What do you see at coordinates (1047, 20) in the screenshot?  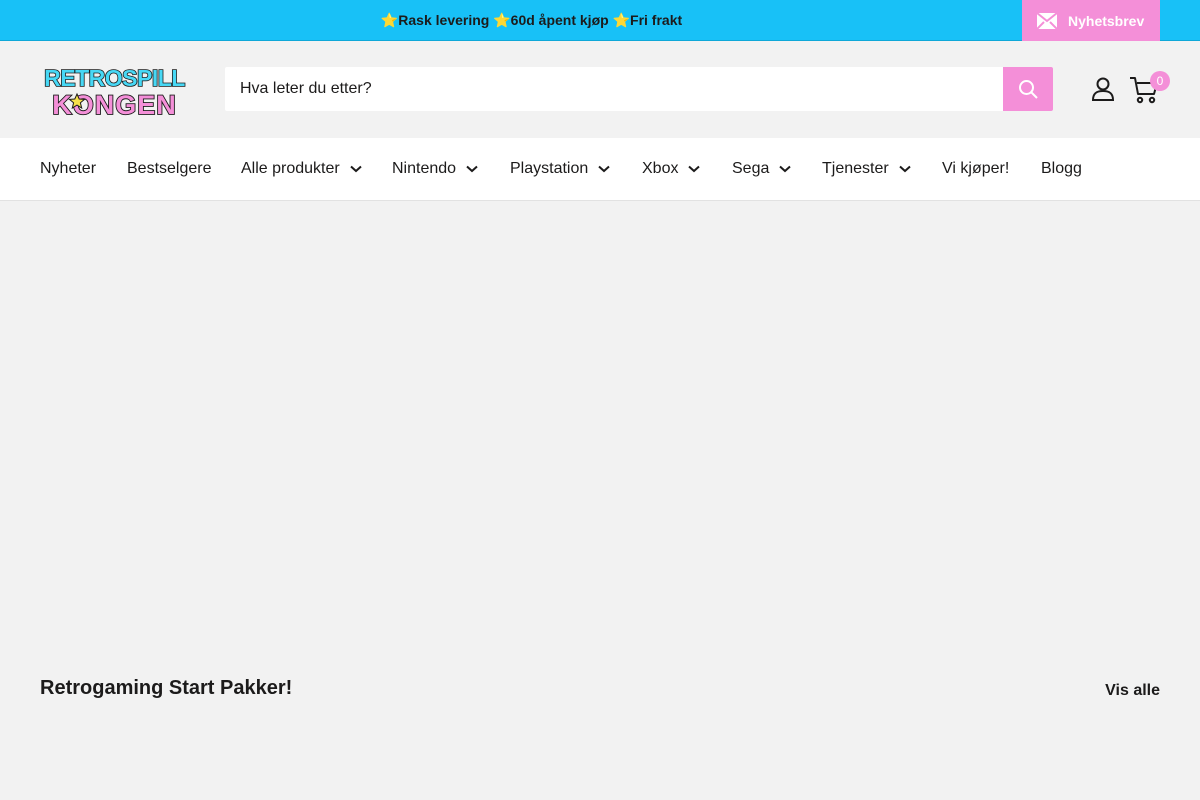 I see `envelope-icon` at bounding box center [1047, 20].